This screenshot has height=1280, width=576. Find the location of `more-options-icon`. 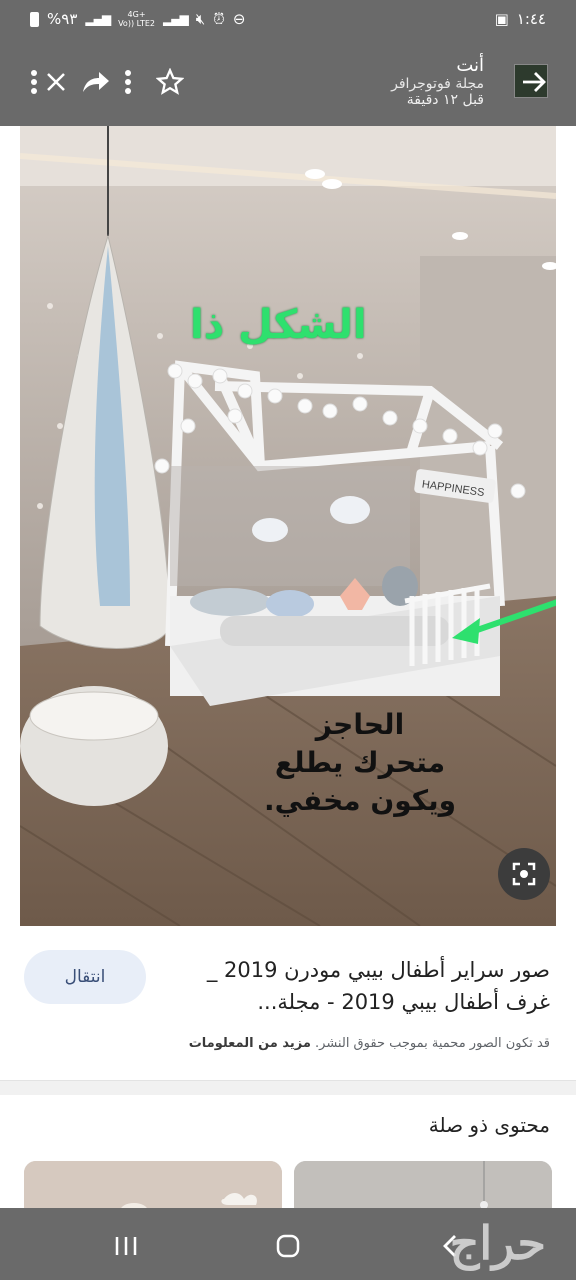

more-options-icon is located at coordinates (128, 82).